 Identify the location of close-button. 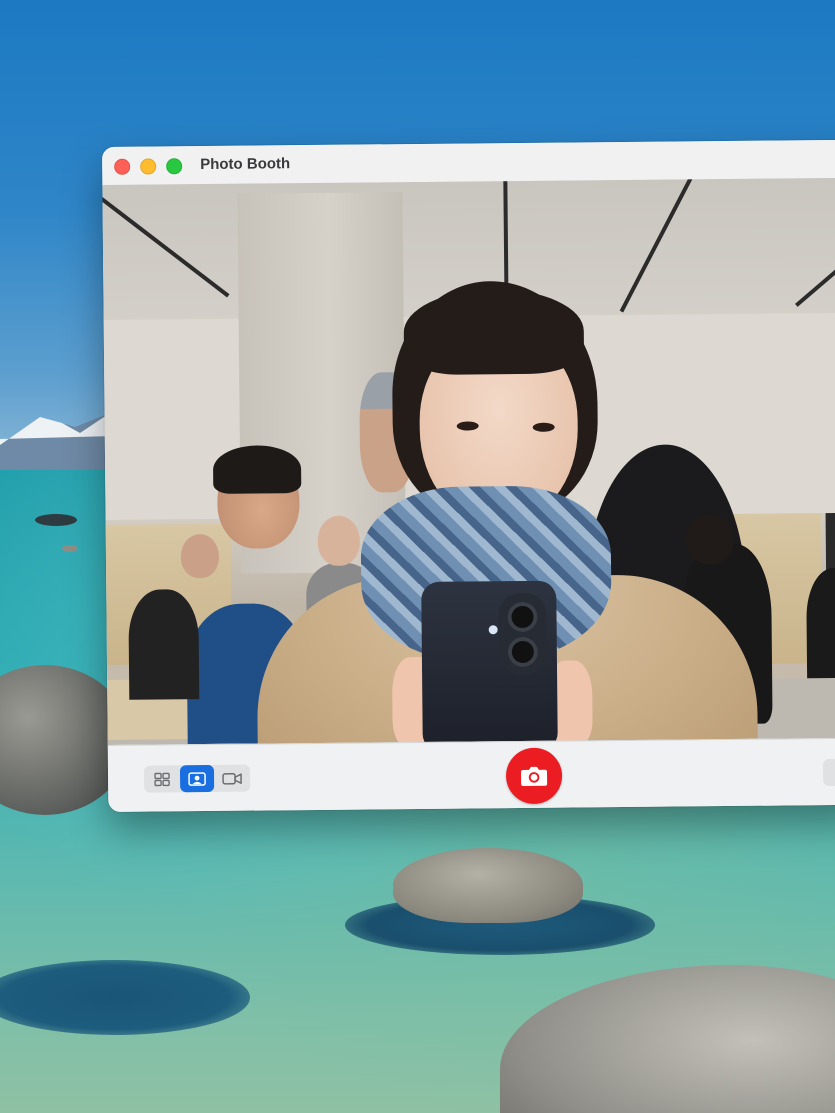
(122, 166).